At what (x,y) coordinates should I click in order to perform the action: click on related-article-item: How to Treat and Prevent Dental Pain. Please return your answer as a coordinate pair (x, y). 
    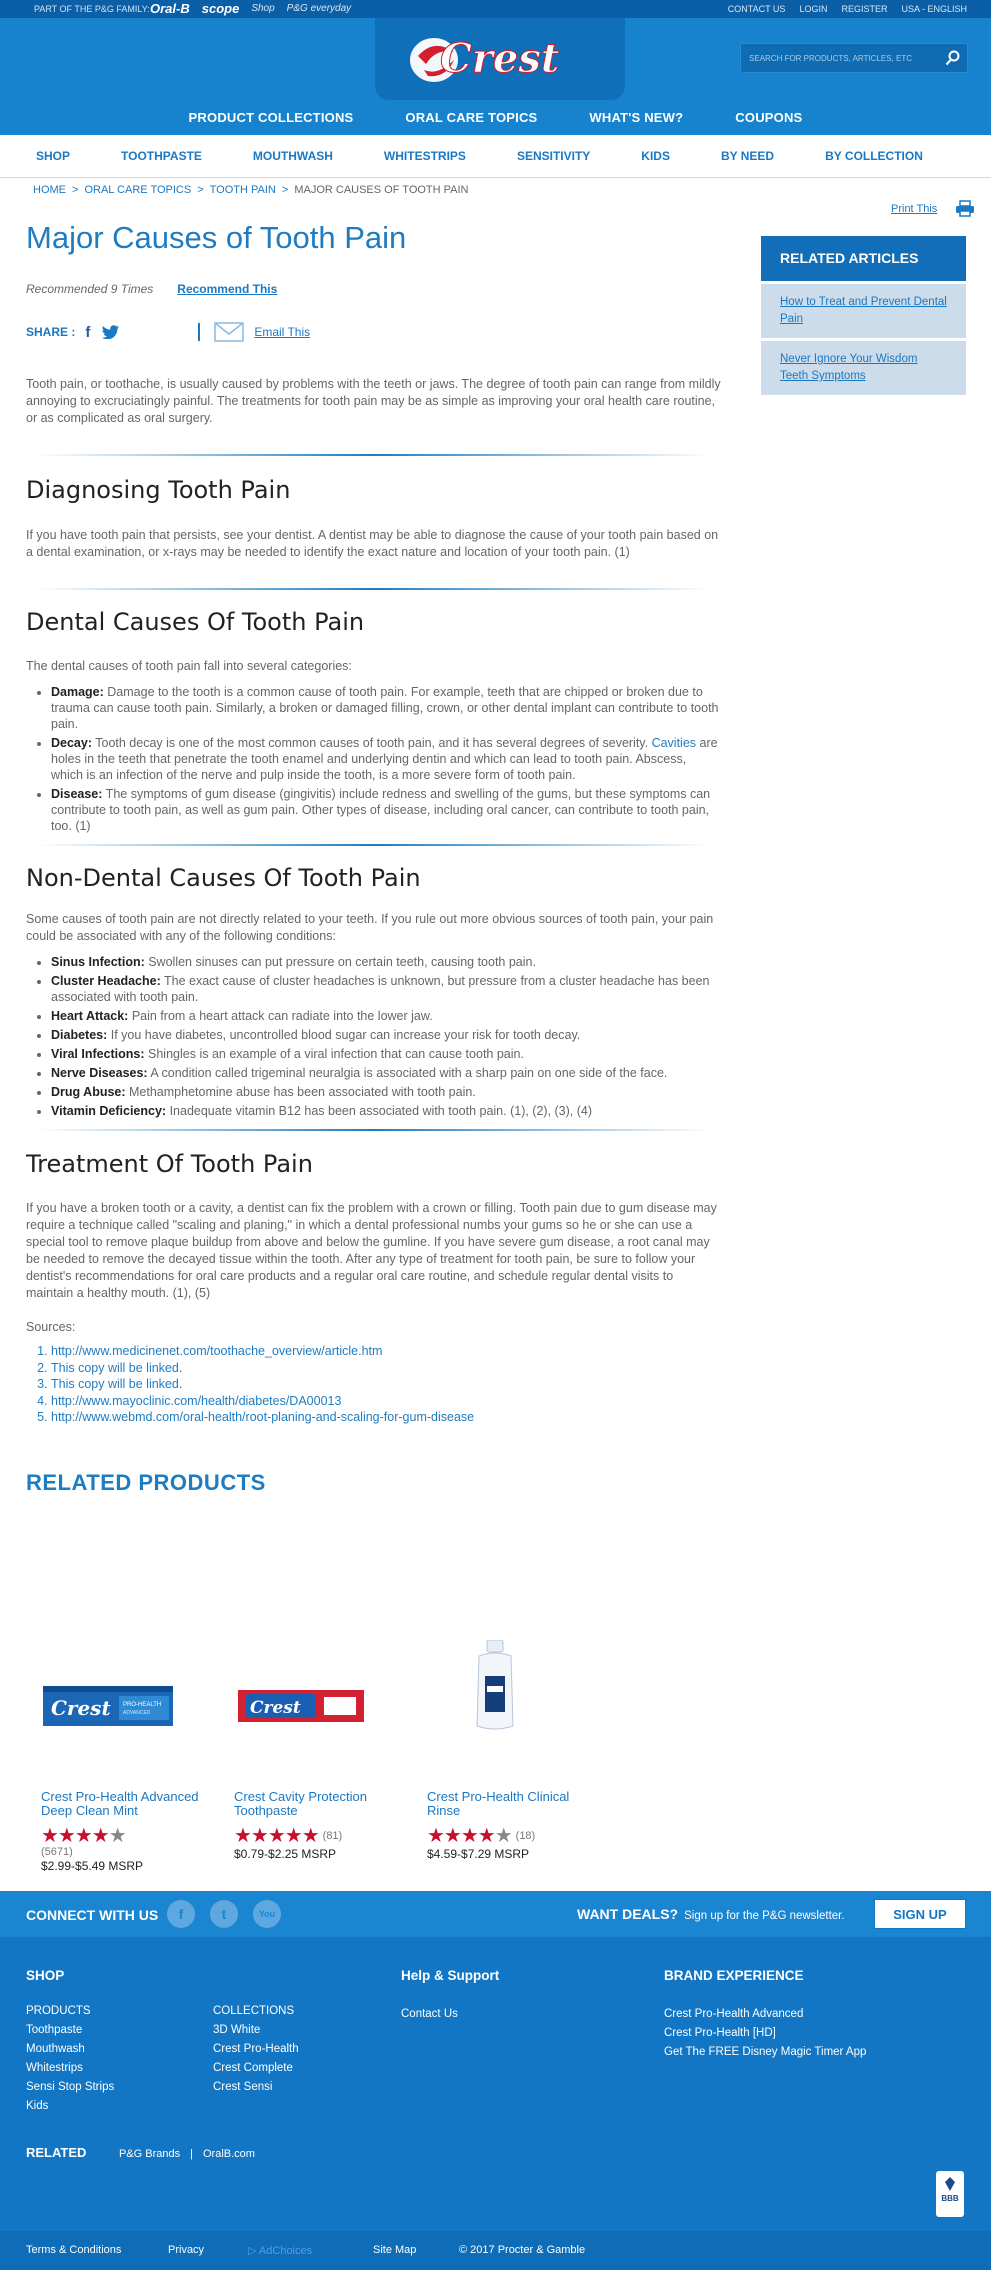
    Looking at the image, I should click on (863, 311).